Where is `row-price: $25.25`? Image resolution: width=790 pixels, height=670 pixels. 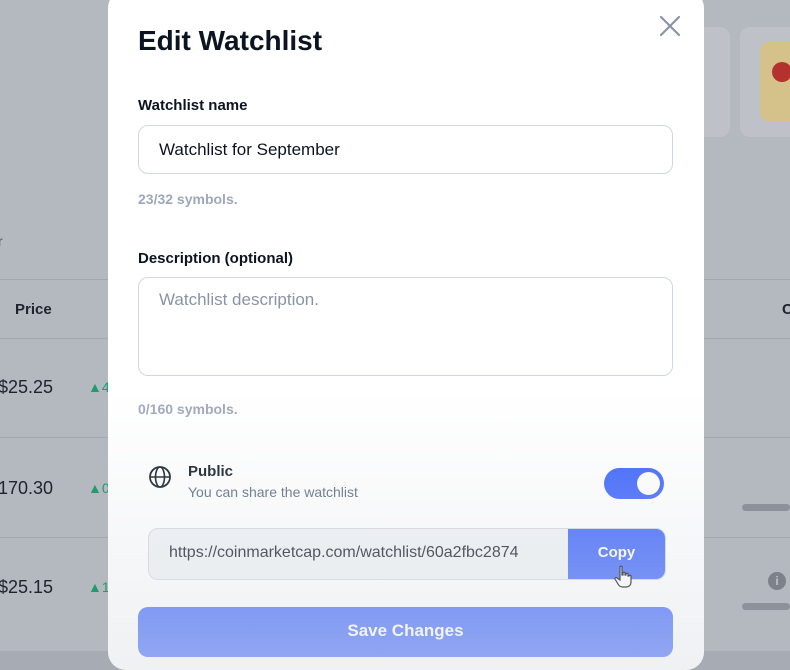 row-price: $25.25 is located at coordinates (27, 387).